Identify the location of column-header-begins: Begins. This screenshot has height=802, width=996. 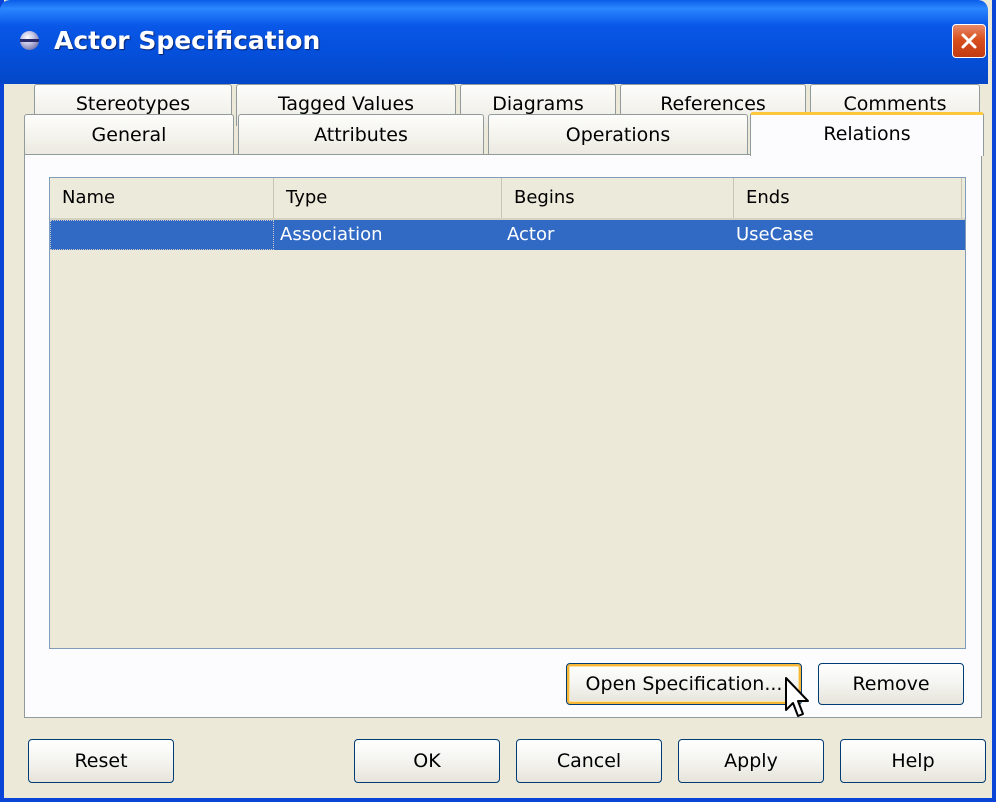
(618, 198).